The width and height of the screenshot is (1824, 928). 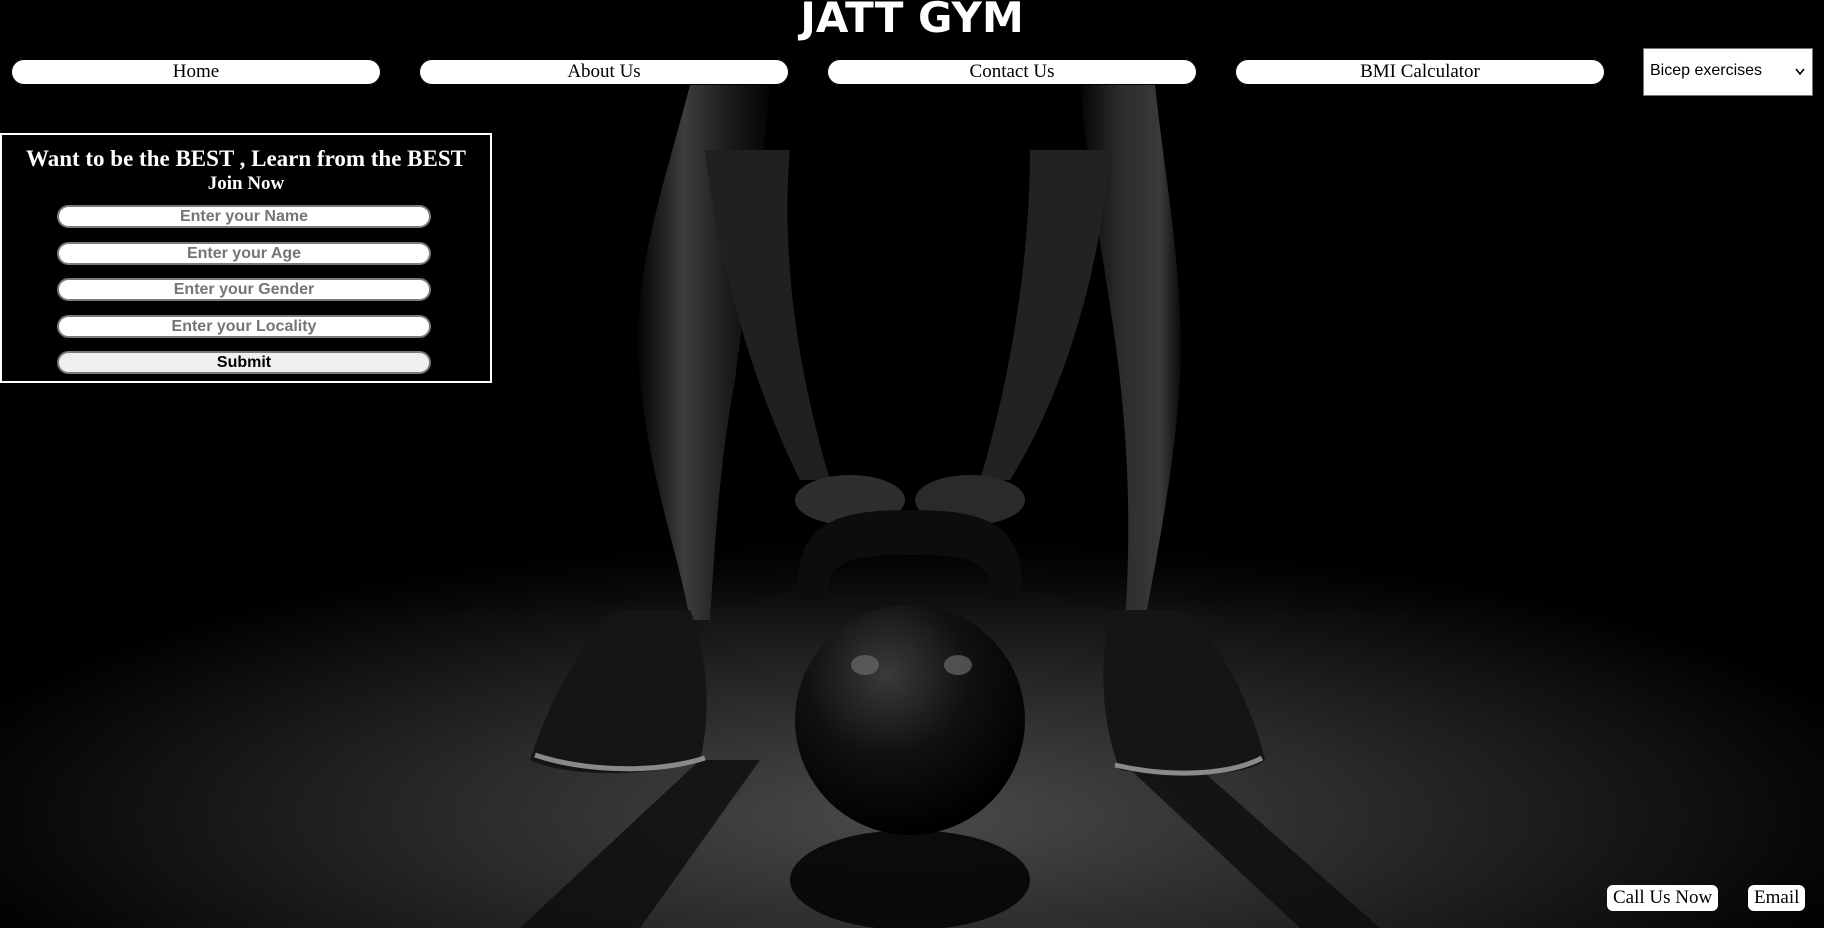 What do you see at coordinates (244, 362) in the screenshot?
I see `submit-button: Submit` at bounding box center [244, 362].